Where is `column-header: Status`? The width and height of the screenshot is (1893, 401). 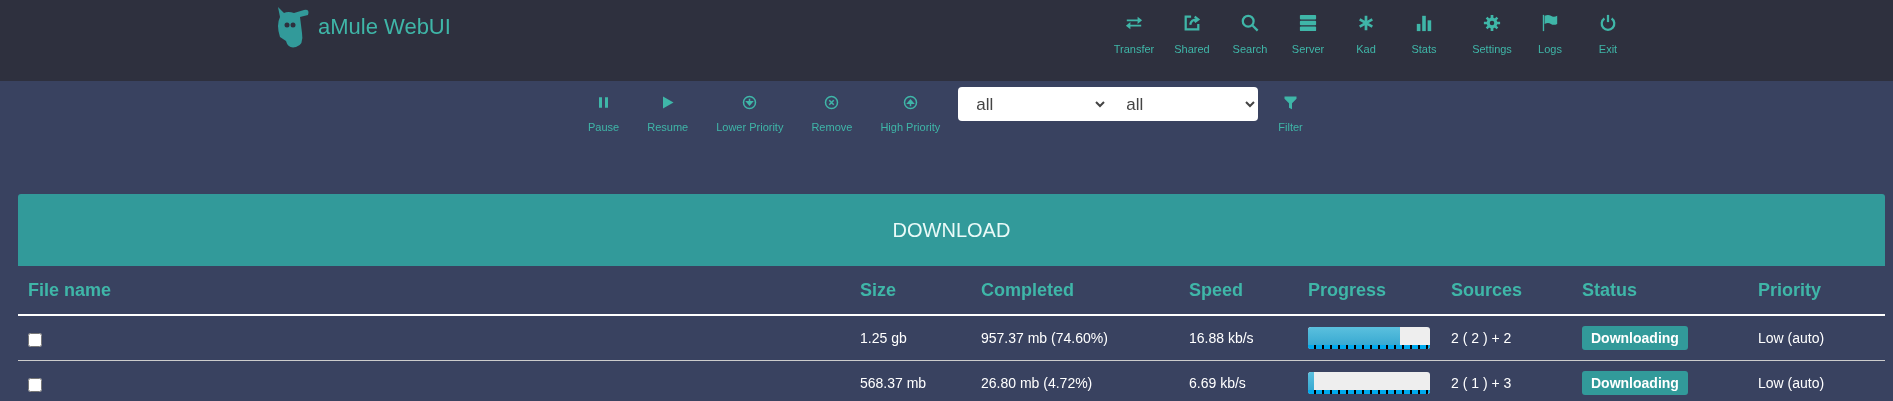
column-header: Status is located at coordinates (1660, 290).